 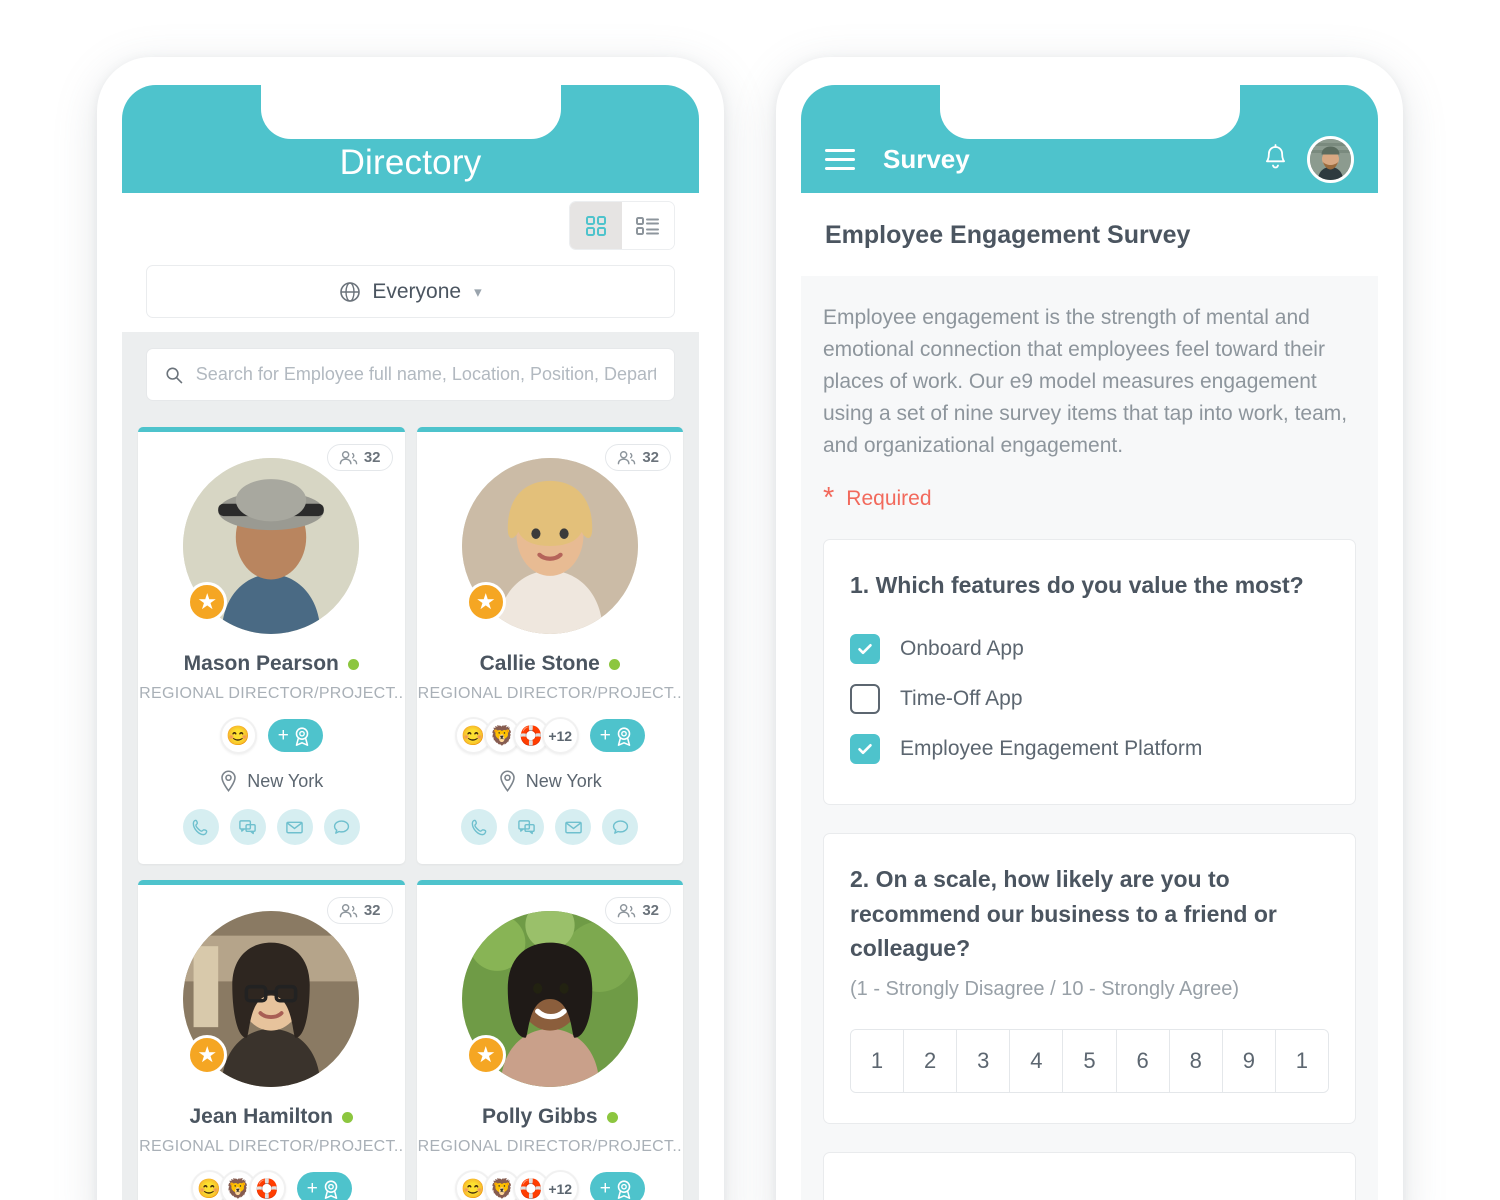 I want to click on scale-option: 8, so click(x=1195, y=1060).